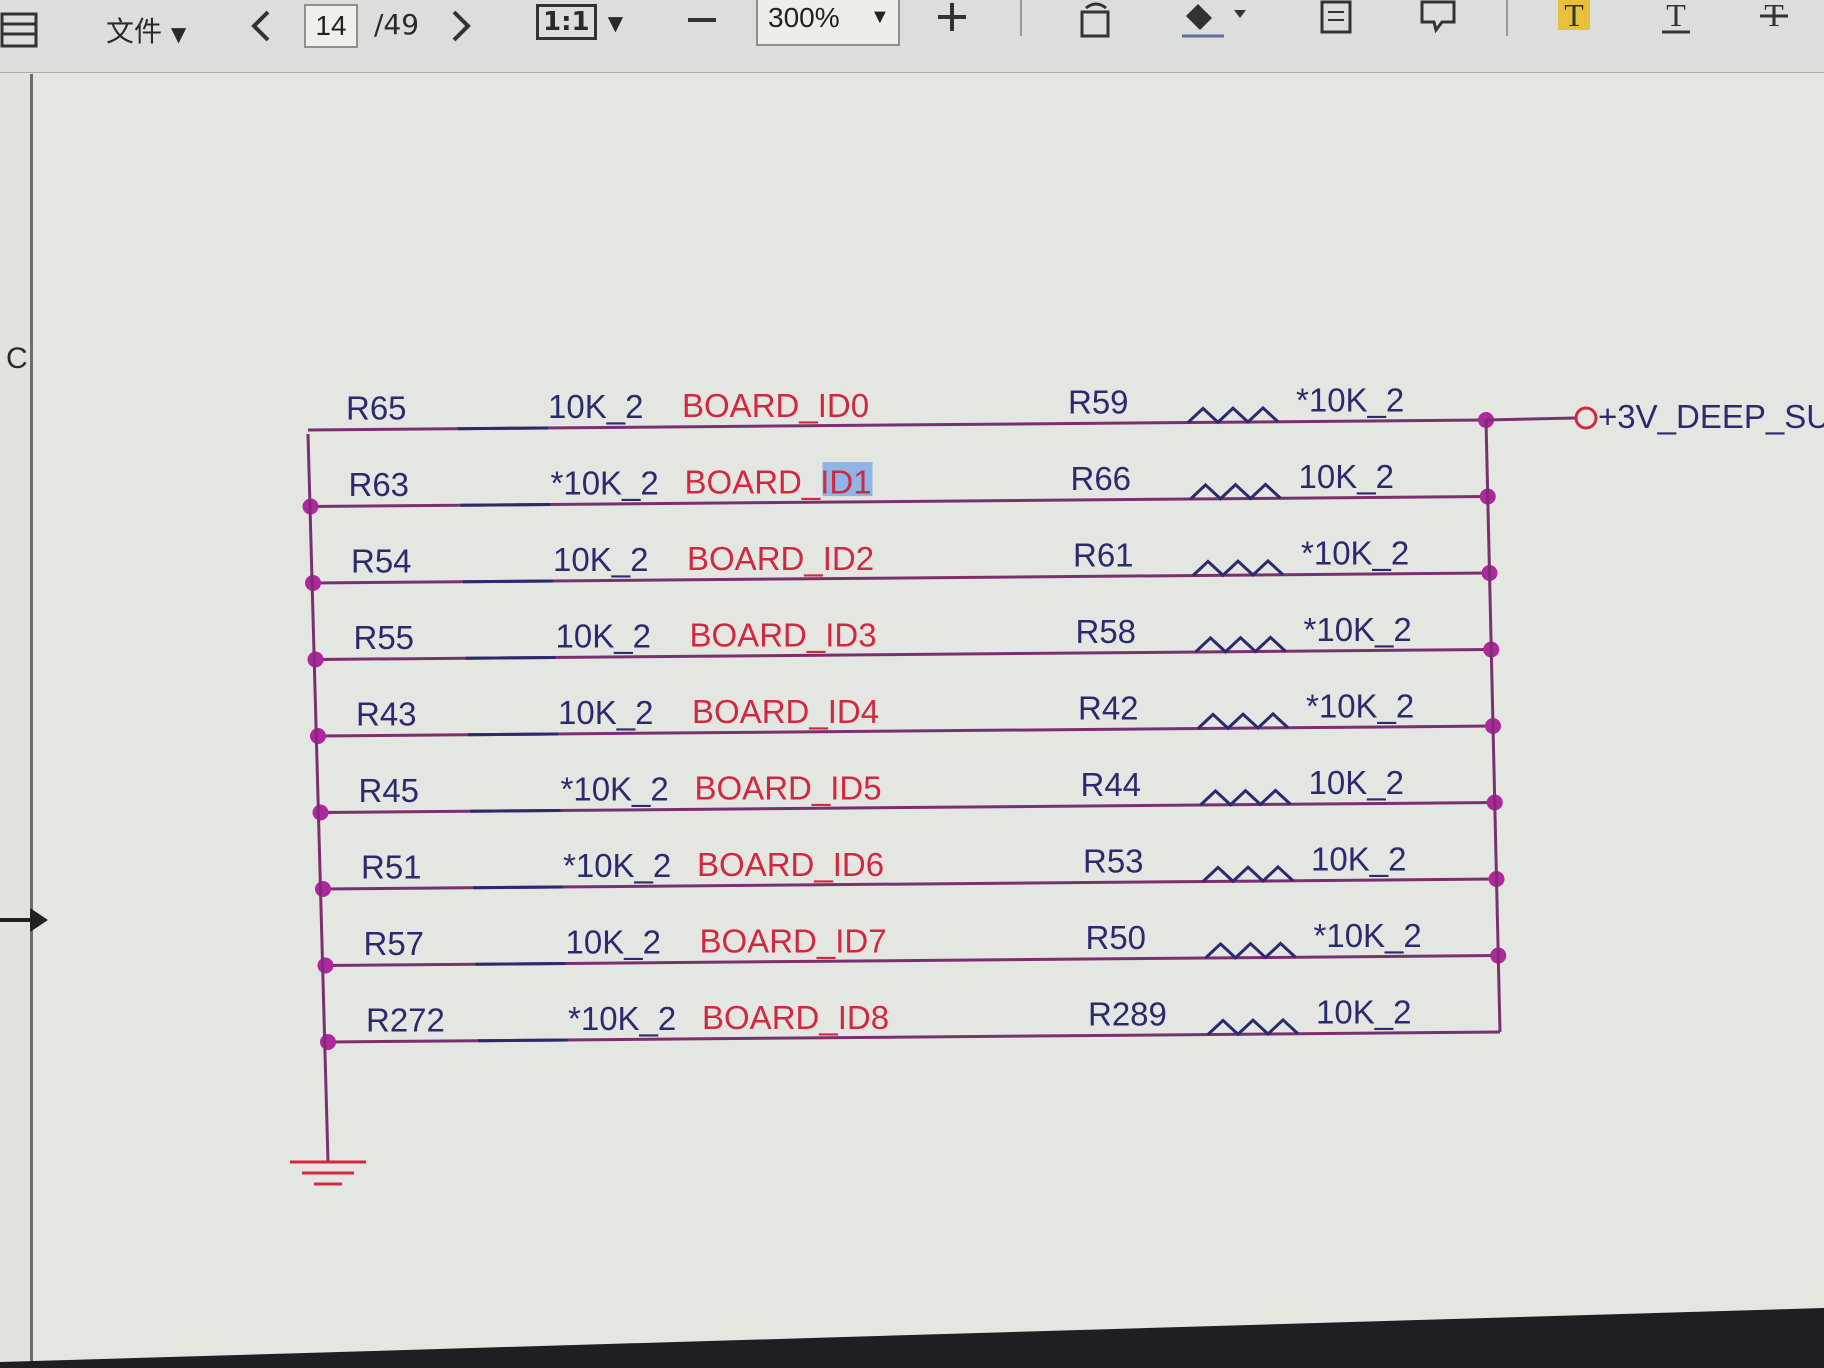 The height and width of the screenshot is (1368, 1824). I want to click on left-sidebar, so click(16, 721).